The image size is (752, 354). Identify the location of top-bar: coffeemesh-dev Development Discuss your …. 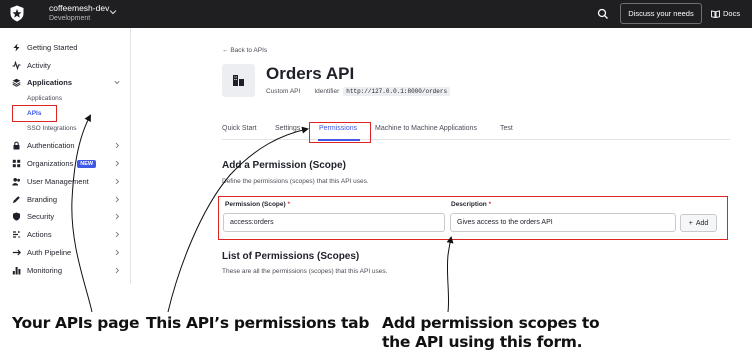
(376, 14).